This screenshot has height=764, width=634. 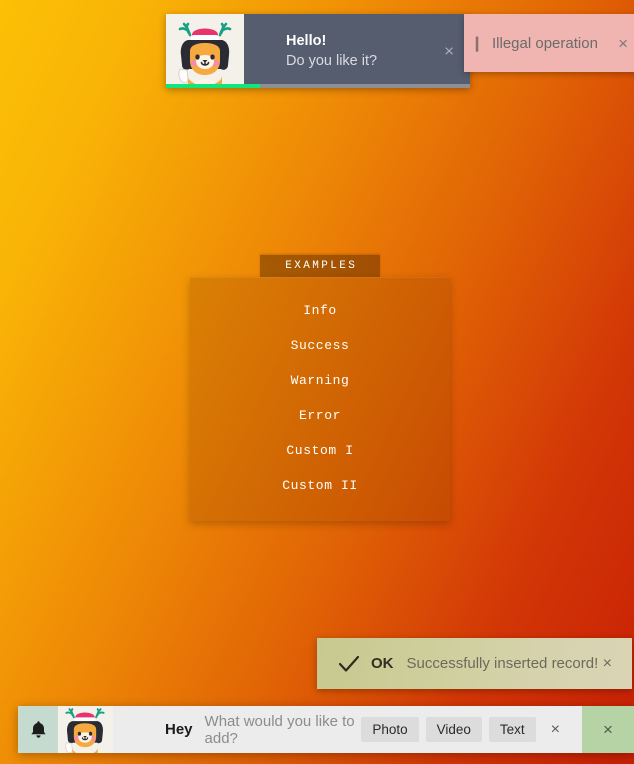 What do you see at coordinates (306, 40) in the screenshot?
I see `hello-toast-title: Hello!` at bounding box center [306, 40].